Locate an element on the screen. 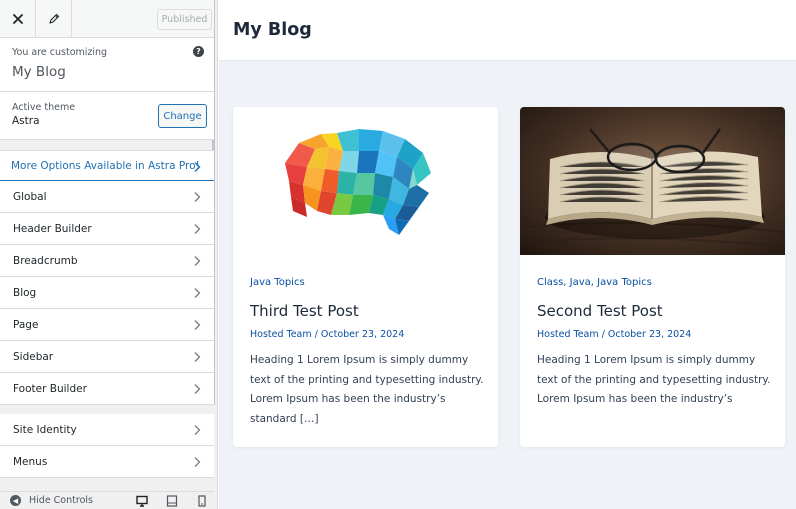 The height and width of the screenshot is (509, 796). menu-item-blog: Blog is located at coordinates (107, 293).